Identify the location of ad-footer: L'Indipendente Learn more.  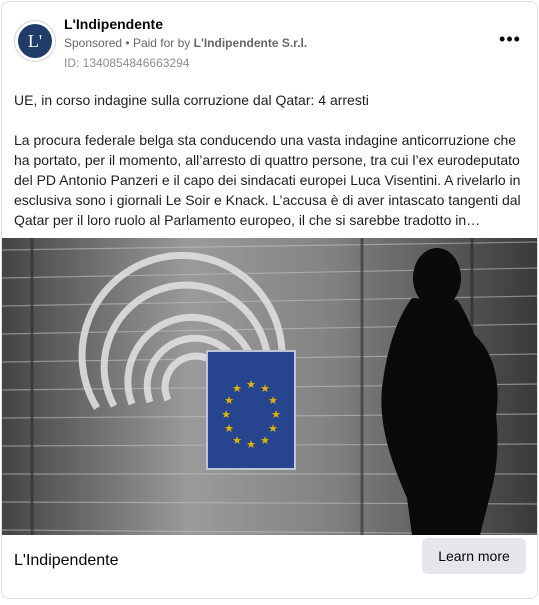
(269, 566).